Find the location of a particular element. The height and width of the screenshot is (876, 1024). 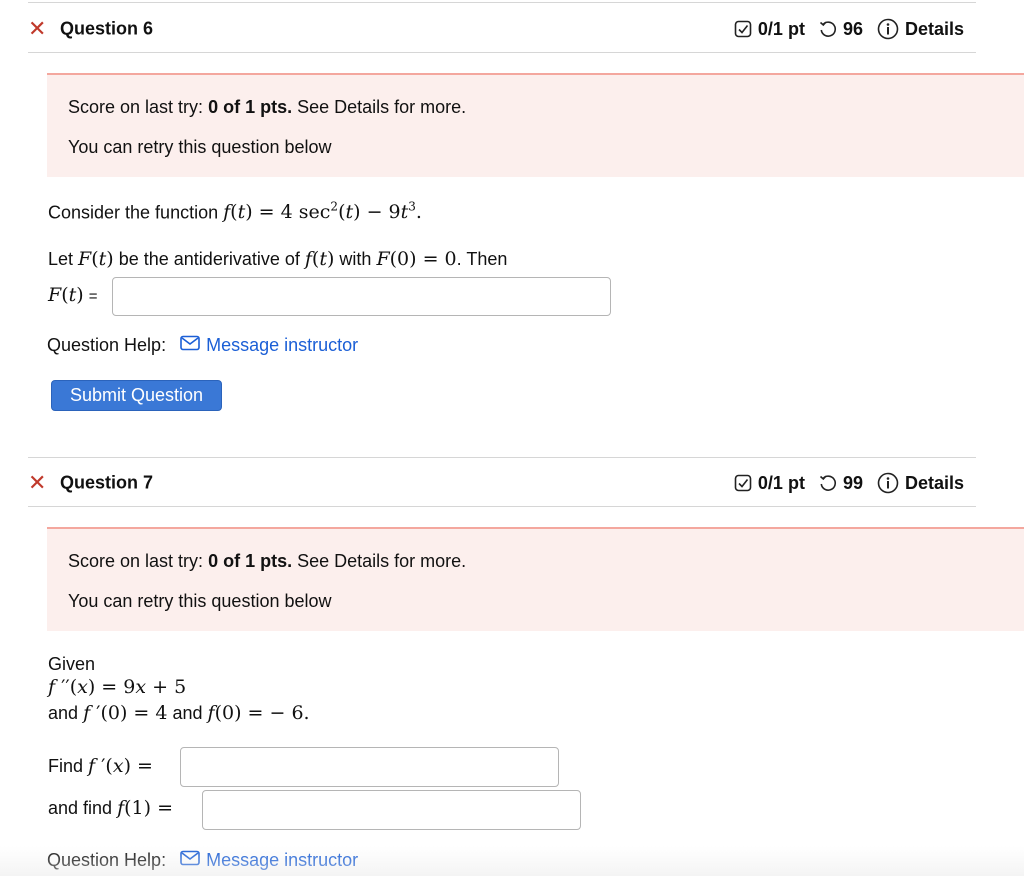

and-text: and is located at coordinates (63, 713).